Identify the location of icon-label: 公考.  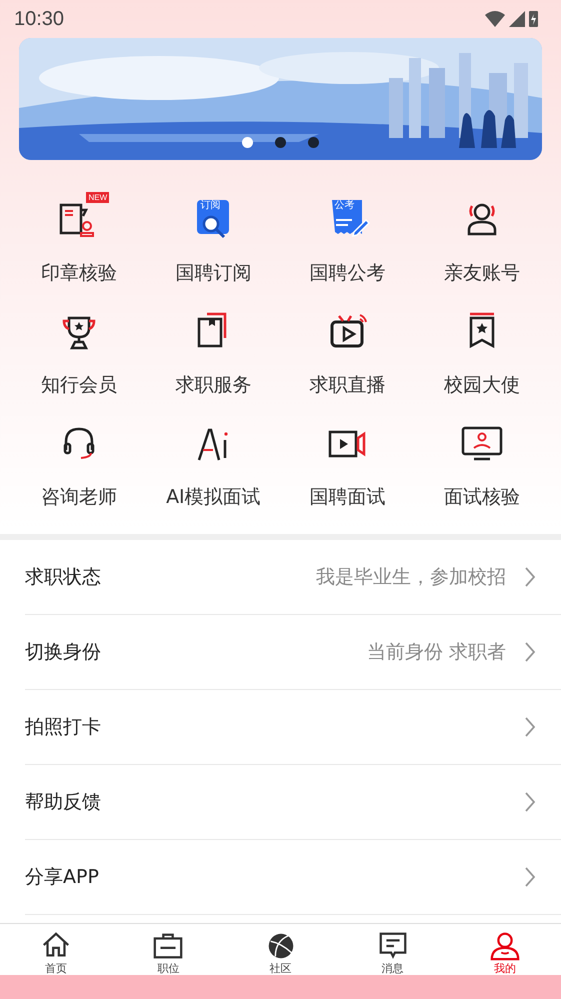
(344, 206).